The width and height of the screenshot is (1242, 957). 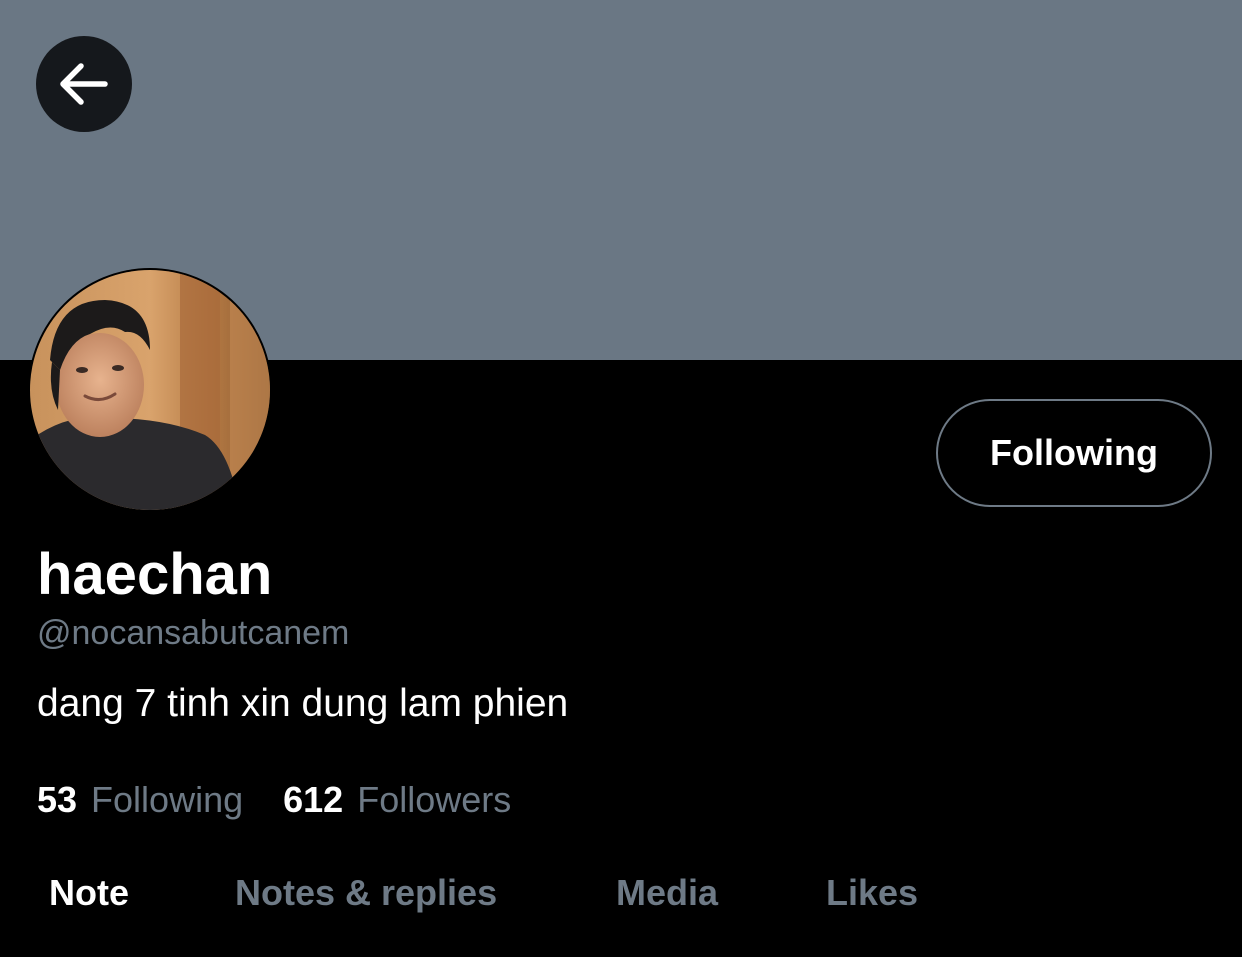 What do you see at coordinates (167, 799) in the screenshot?
I see `following-label: Following` at bounding box center [167, 799].